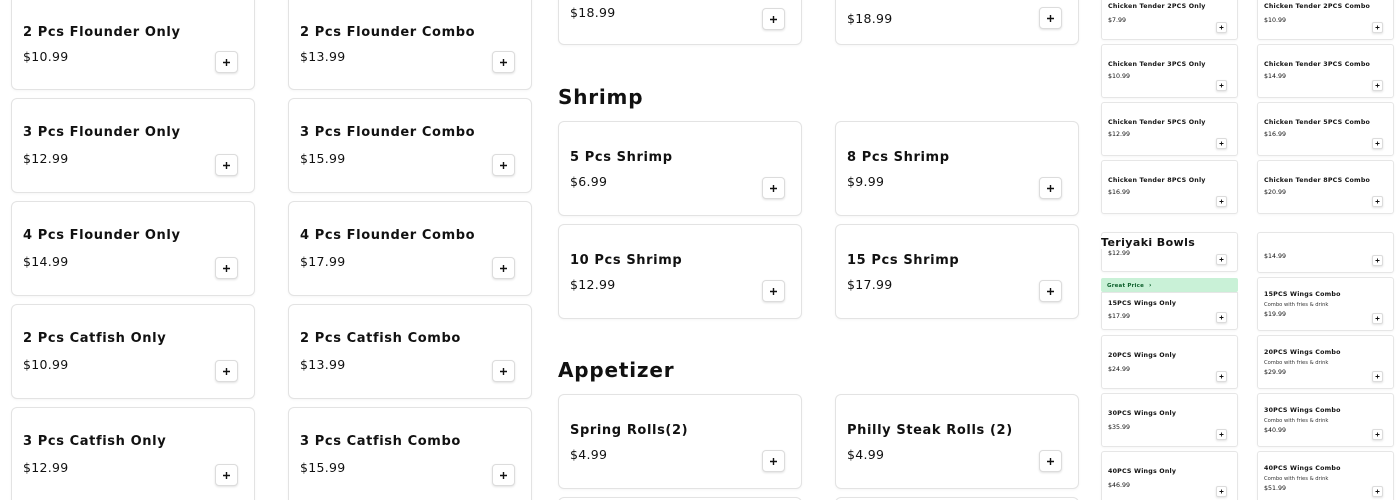 The image size is (1400, 500). I want to click on menu-item-card: Chicken Tender 2PCS Combo $10.99, so click(1325, 20).